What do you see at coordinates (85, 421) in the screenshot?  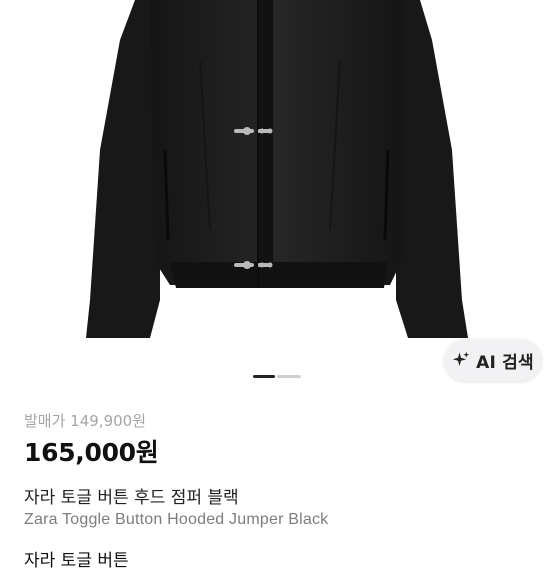 I see `retail-price: 발매가 149,900원` at bounding box center [85, 421].